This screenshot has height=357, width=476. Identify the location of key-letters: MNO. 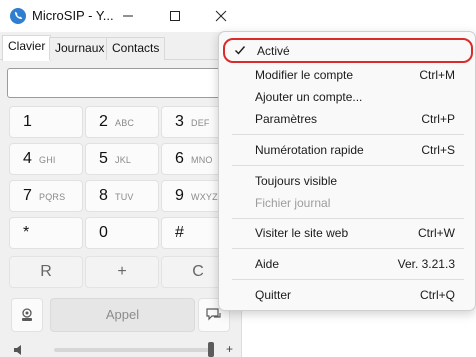
(202, 160).